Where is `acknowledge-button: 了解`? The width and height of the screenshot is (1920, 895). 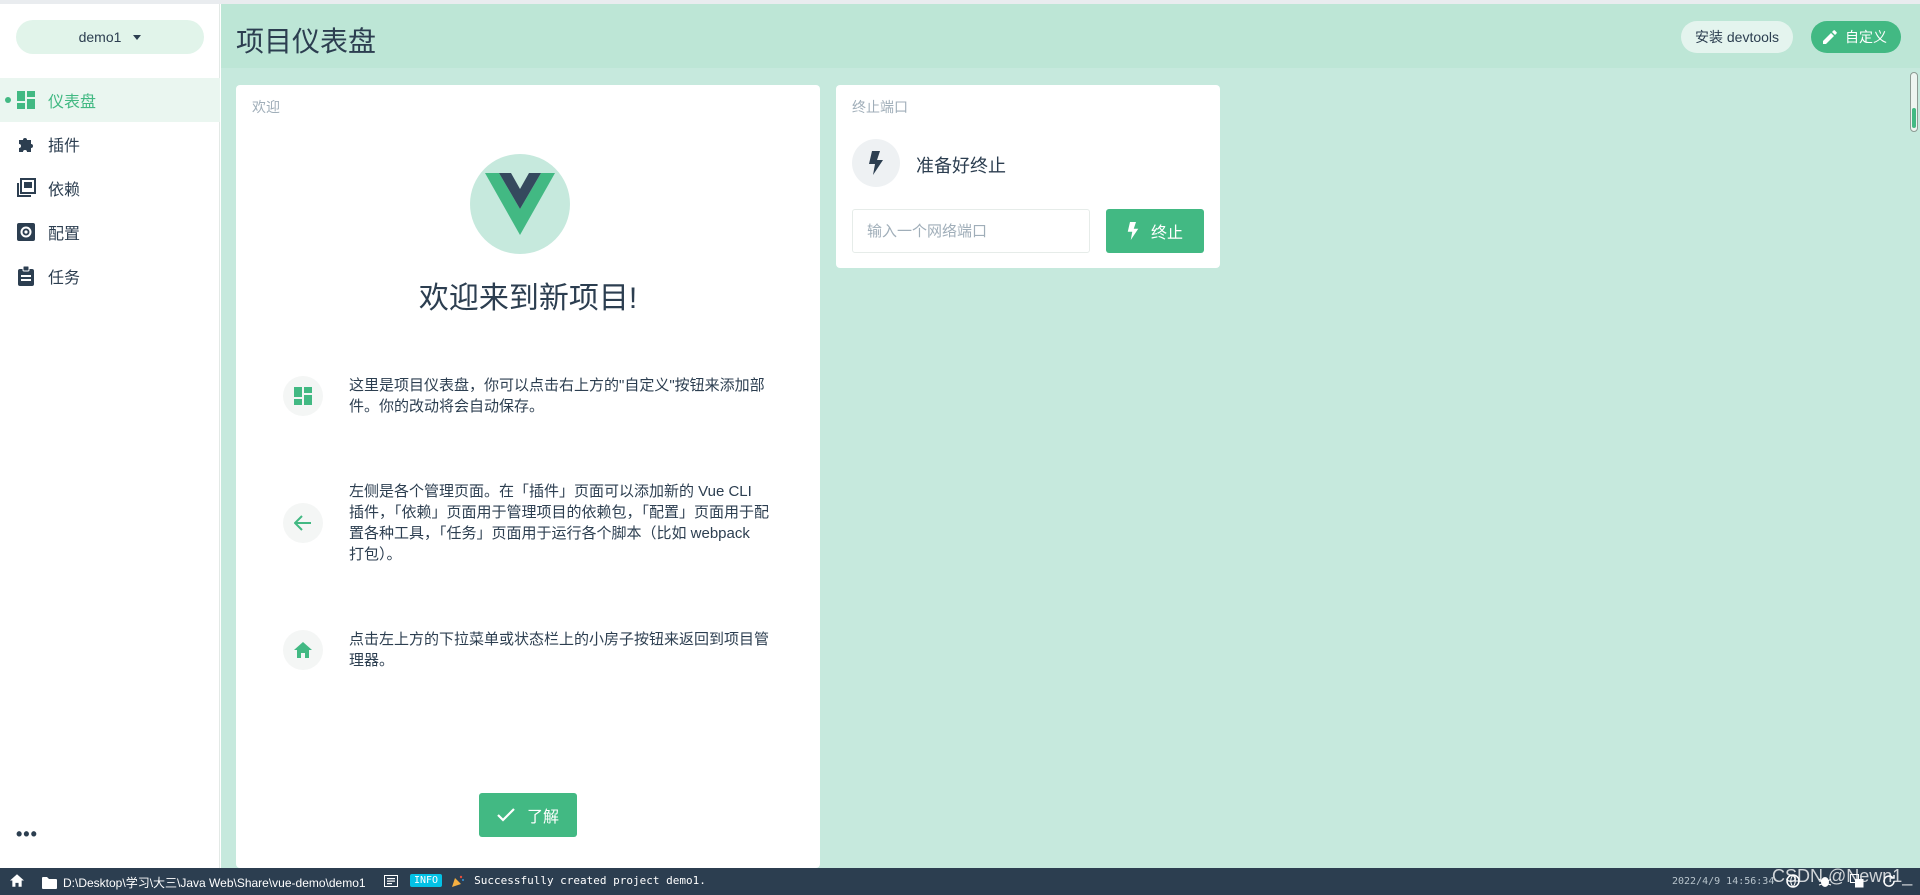 acknowledge-button: 了解 is located at coordinates (528, 815).